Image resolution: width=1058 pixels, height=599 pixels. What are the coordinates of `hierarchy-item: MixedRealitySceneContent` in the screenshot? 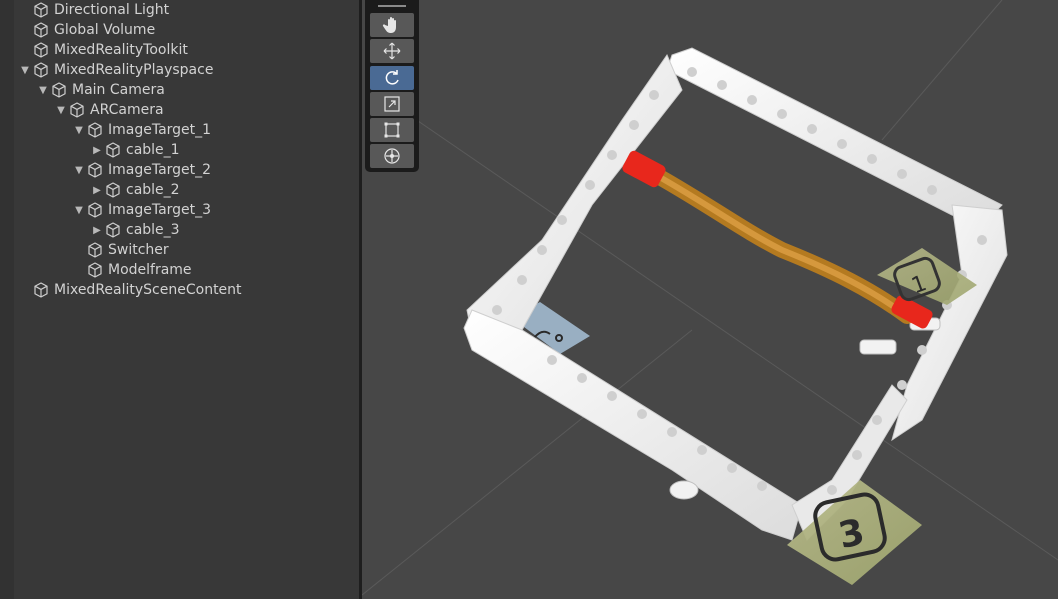 It's located at (179, 290).